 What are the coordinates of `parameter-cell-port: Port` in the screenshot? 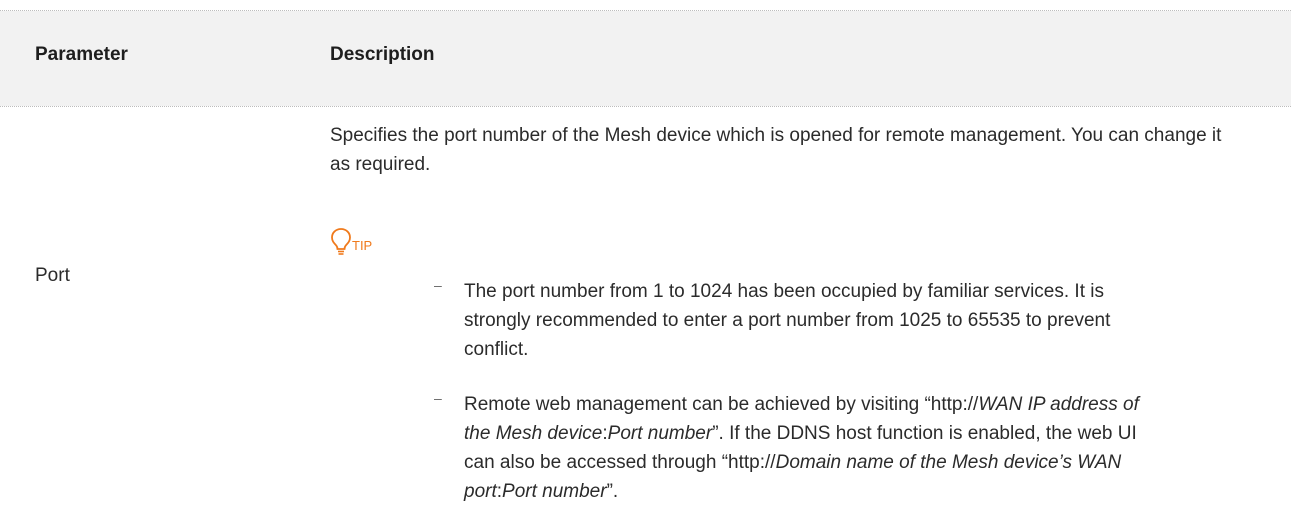 It's located at (52, 275).